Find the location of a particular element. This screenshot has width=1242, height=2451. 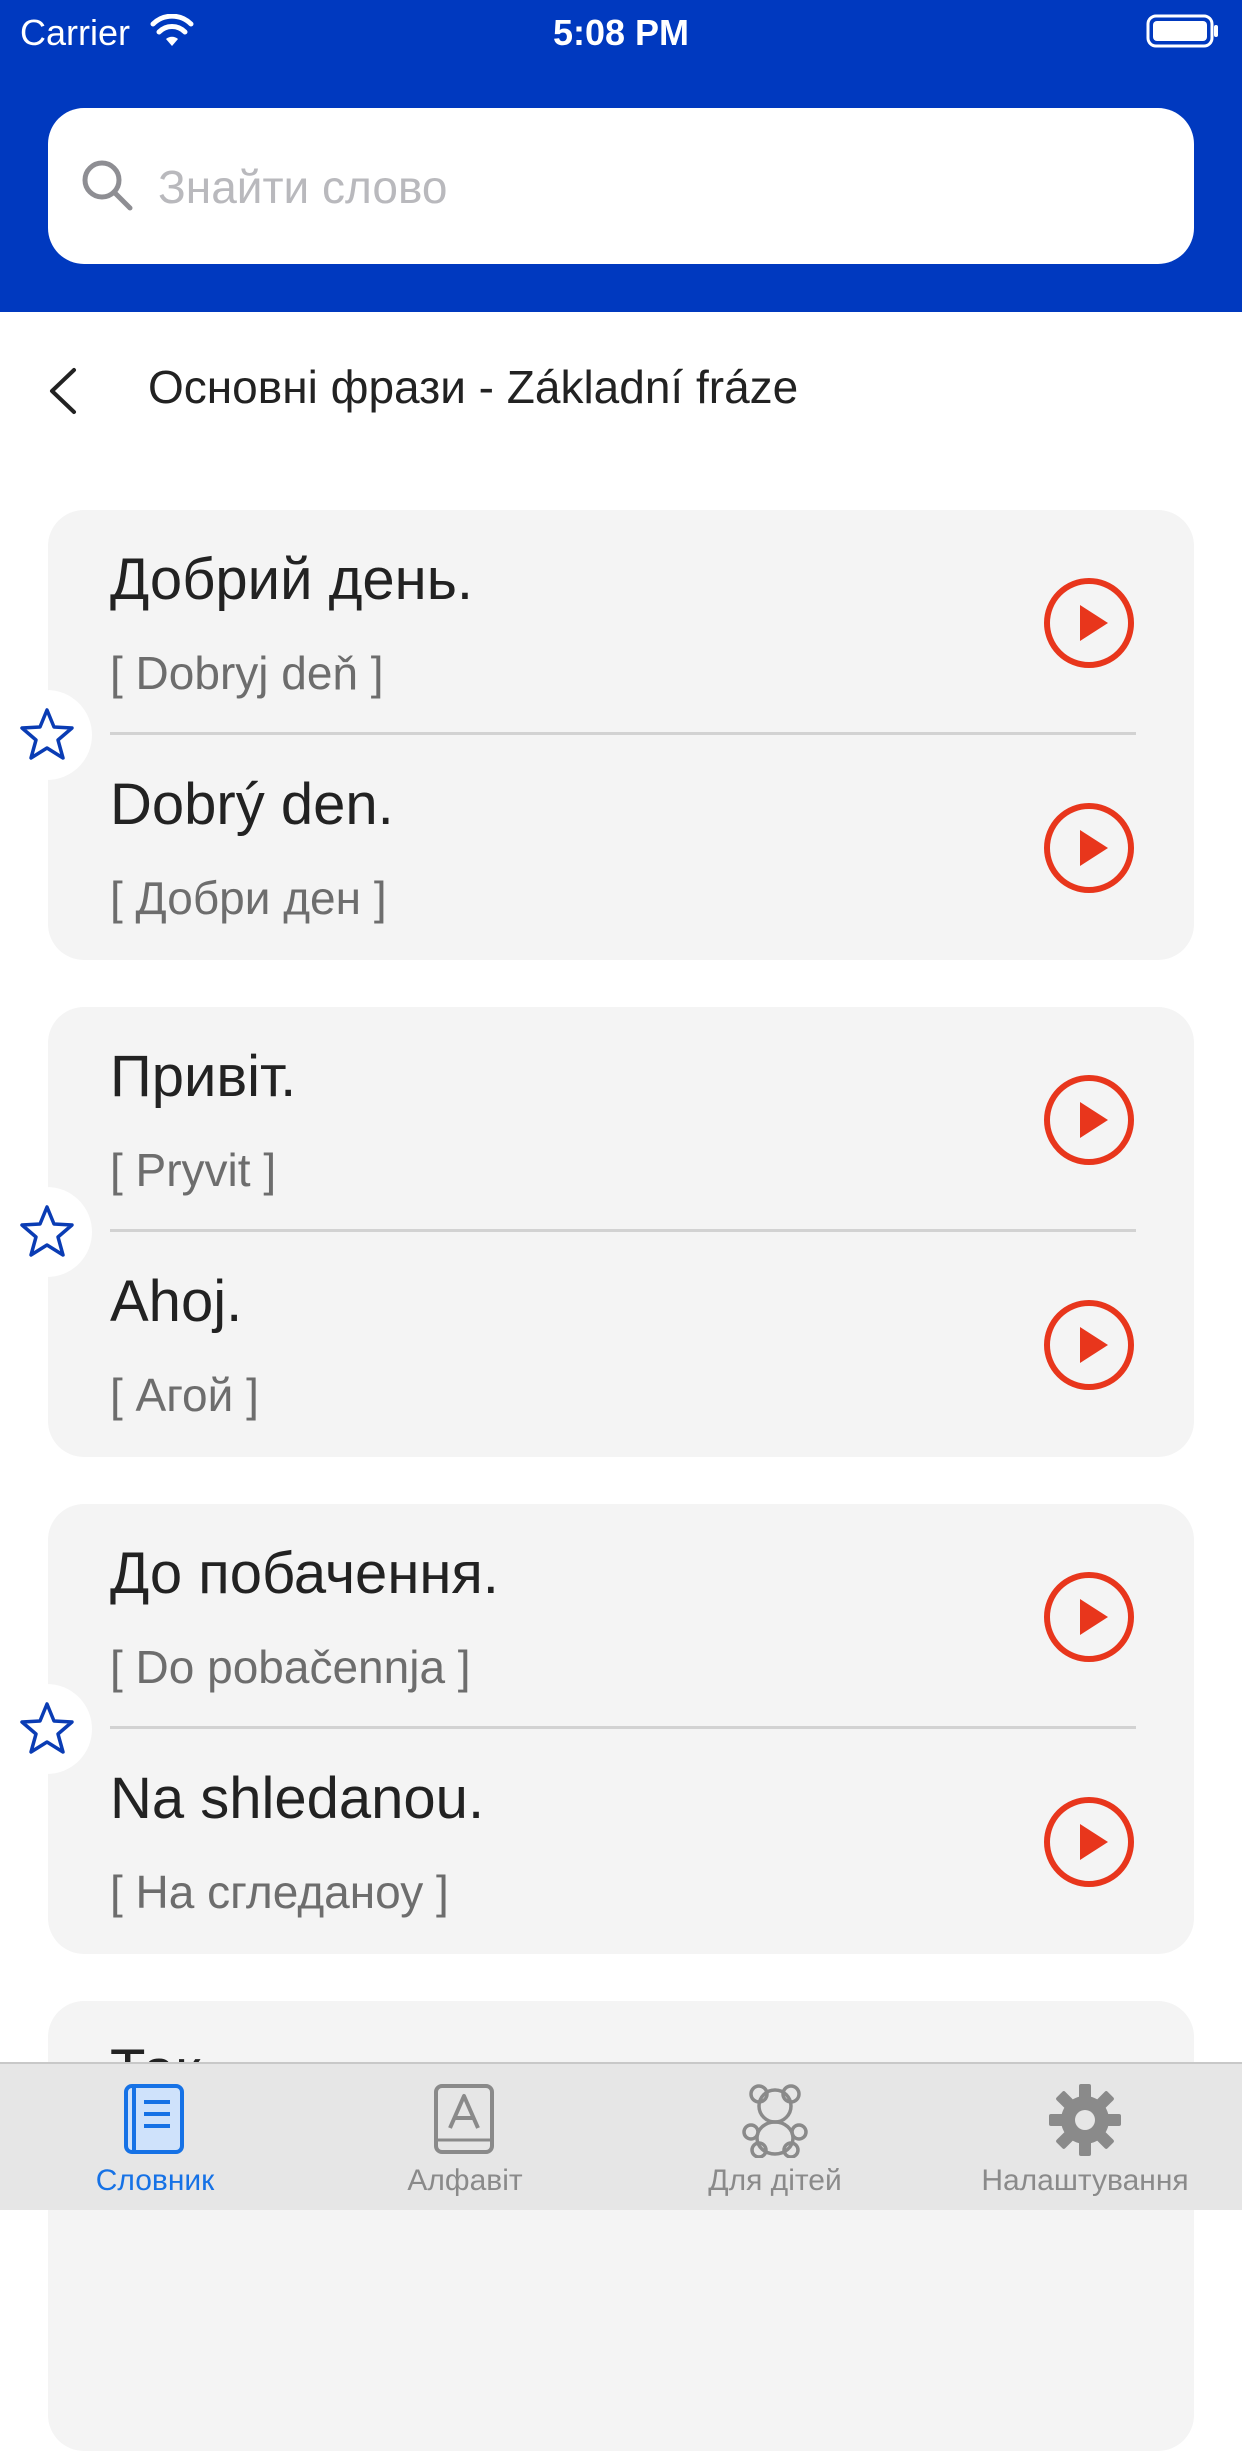

tab-dictionary: Словник is located at coordinates (155, 2137).